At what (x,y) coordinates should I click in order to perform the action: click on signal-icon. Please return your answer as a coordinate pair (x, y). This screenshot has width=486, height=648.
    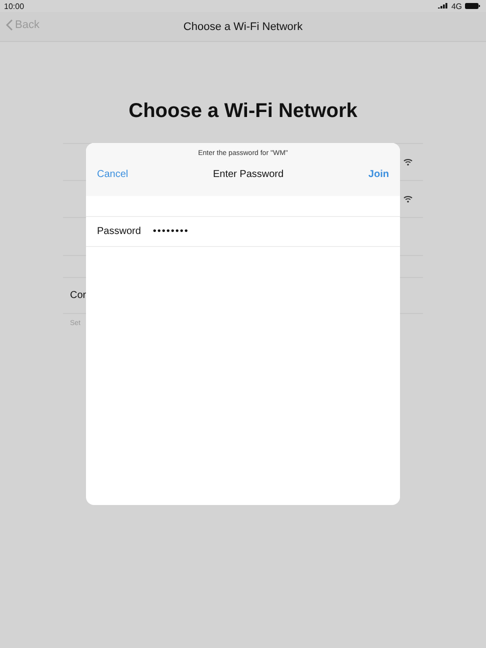
    Looking at the image, I should click on (443, 6).